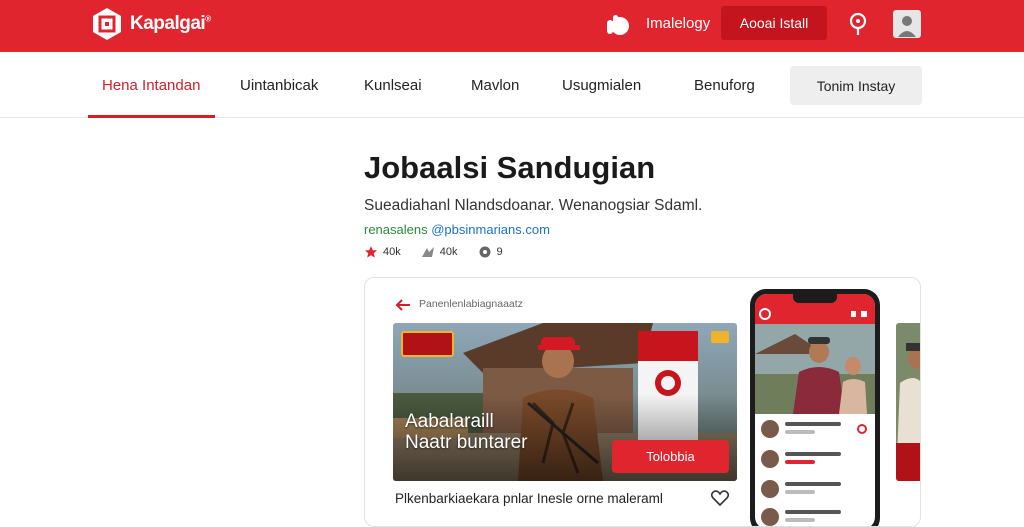 This screenshot has height=527, width=1024. I want to click on active-tab-indicator, so click(151, 116).